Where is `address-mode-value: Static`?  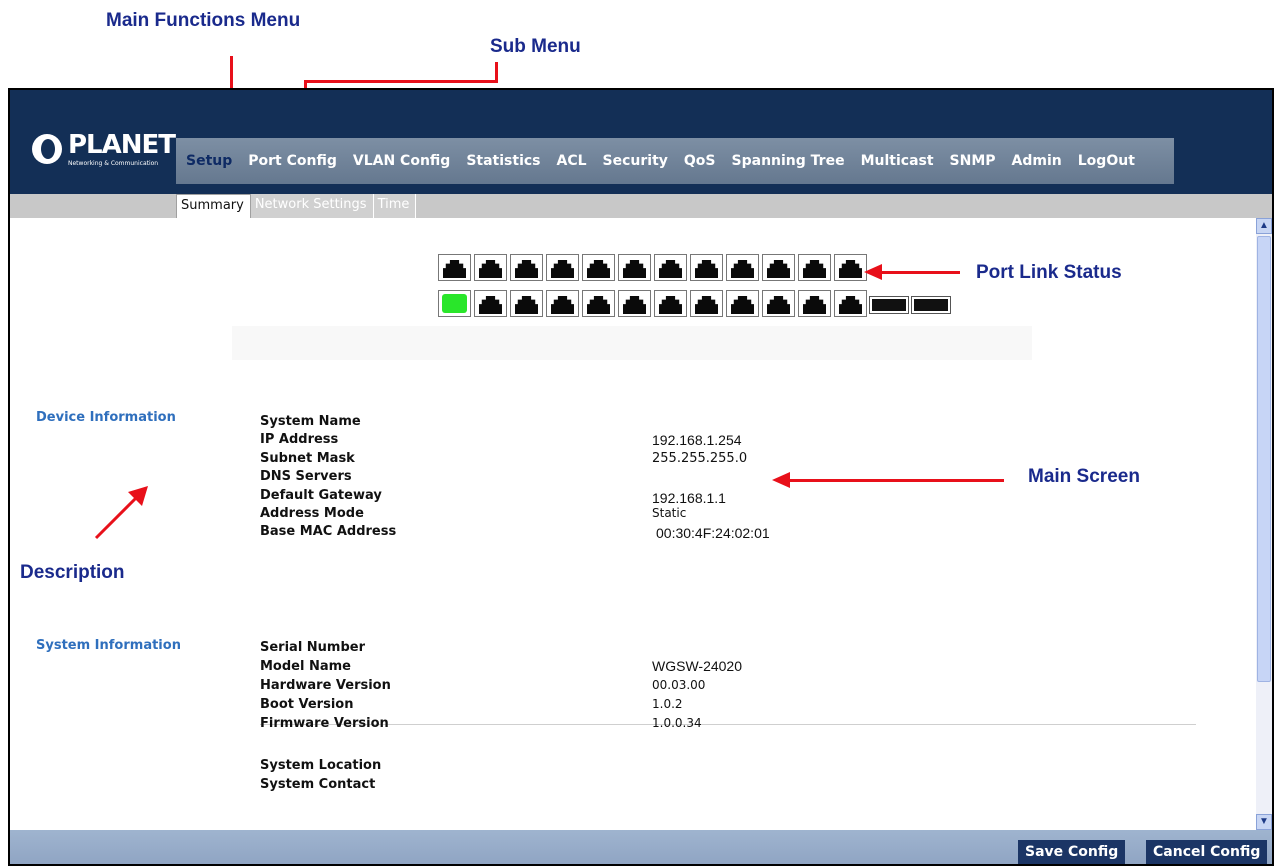
address-mode-value: Static is located at coordinates (669, 513).